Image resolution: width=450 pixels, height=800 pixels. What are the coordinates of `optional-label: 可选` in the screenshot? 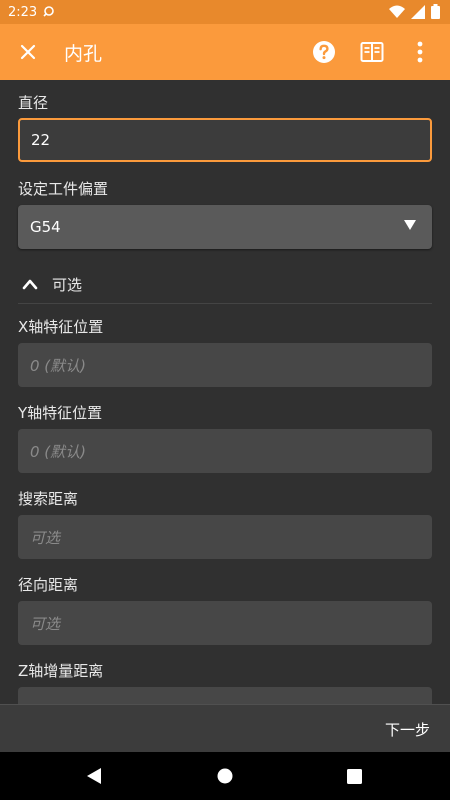 It's located at (67, 284).